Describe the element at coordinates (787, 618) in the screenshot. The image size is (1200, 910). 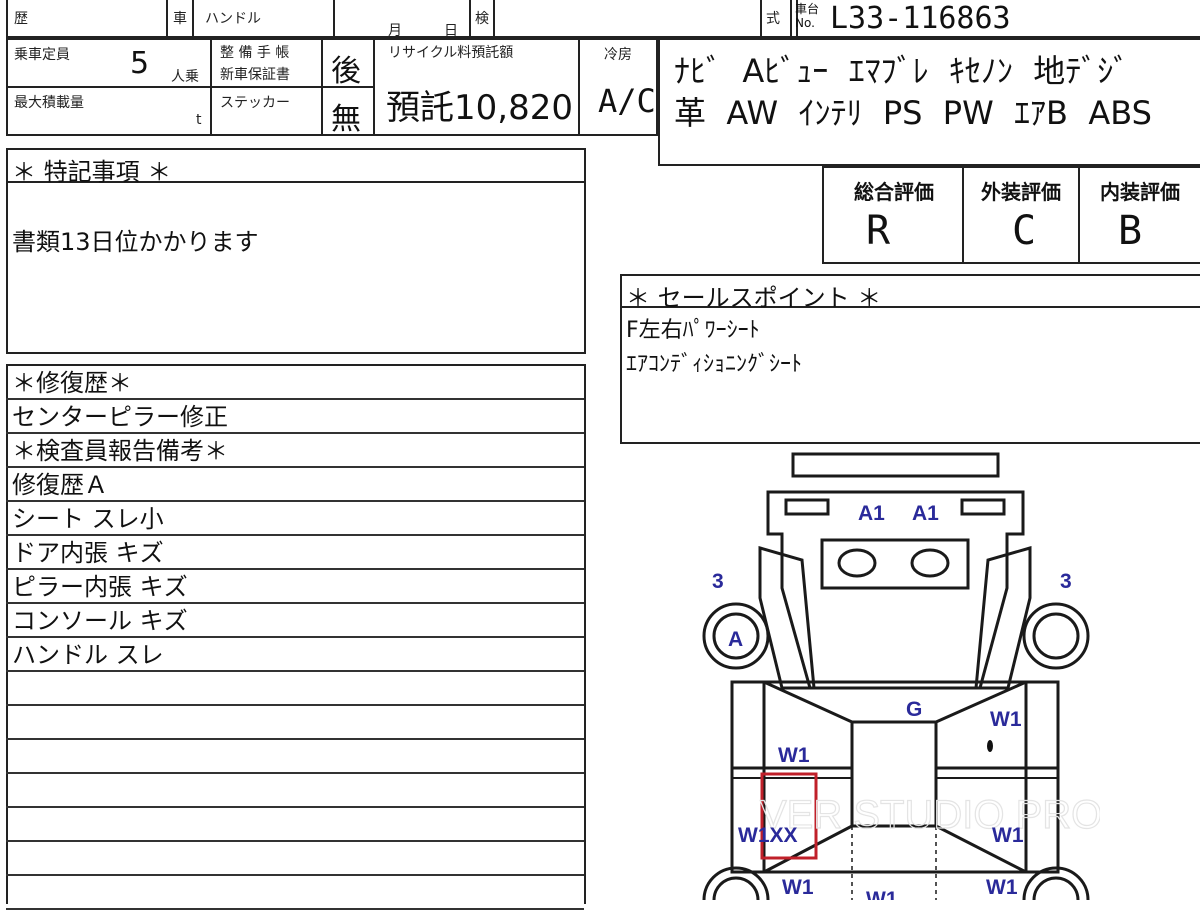
I see `front-fender-left` at that location.